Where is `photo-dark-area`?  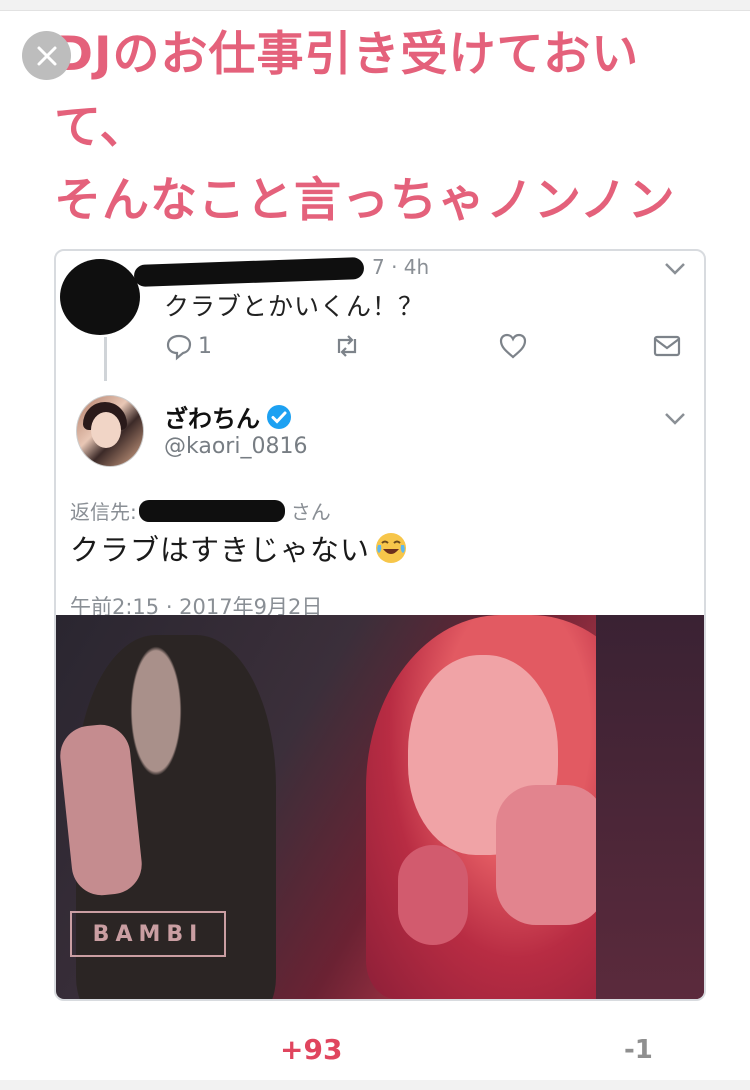
photo-dark-area is located at coordinates (650, 807).